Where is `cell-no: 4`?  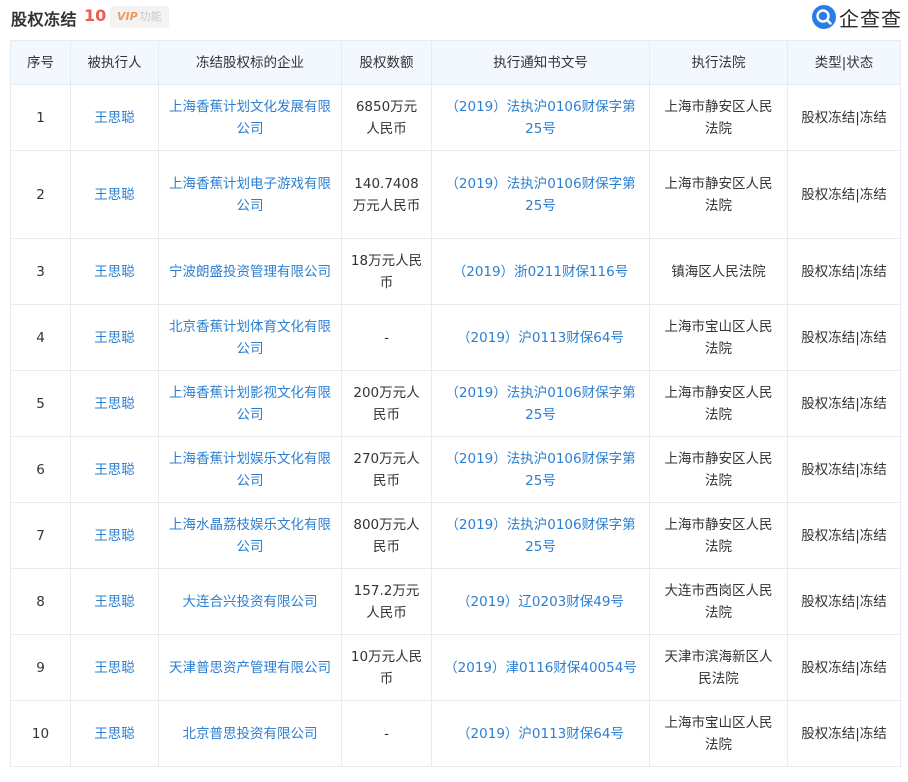 cell-no: 4 is located at coordinates (40, 337).